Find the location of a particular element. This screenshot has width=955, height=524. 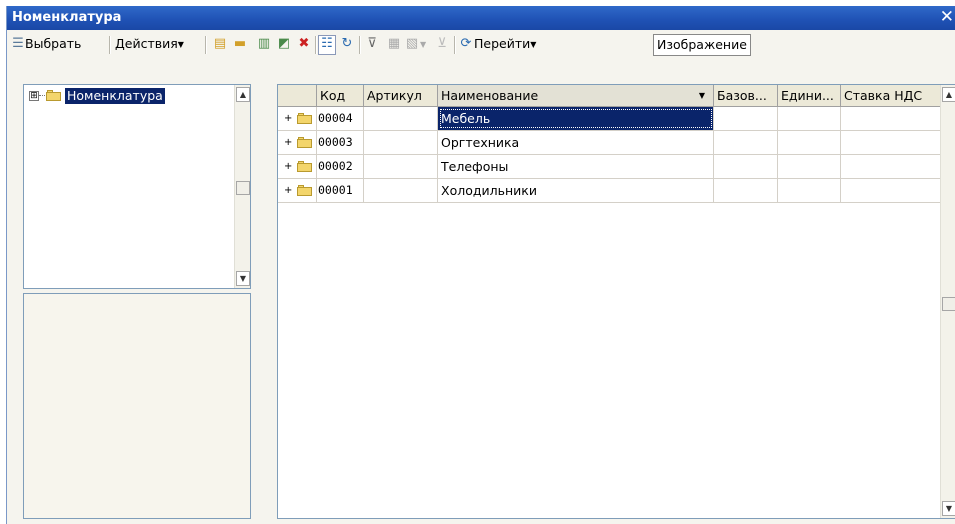

column-header-vat-rate: Ставка НДС is located at coordinates (891, 95).